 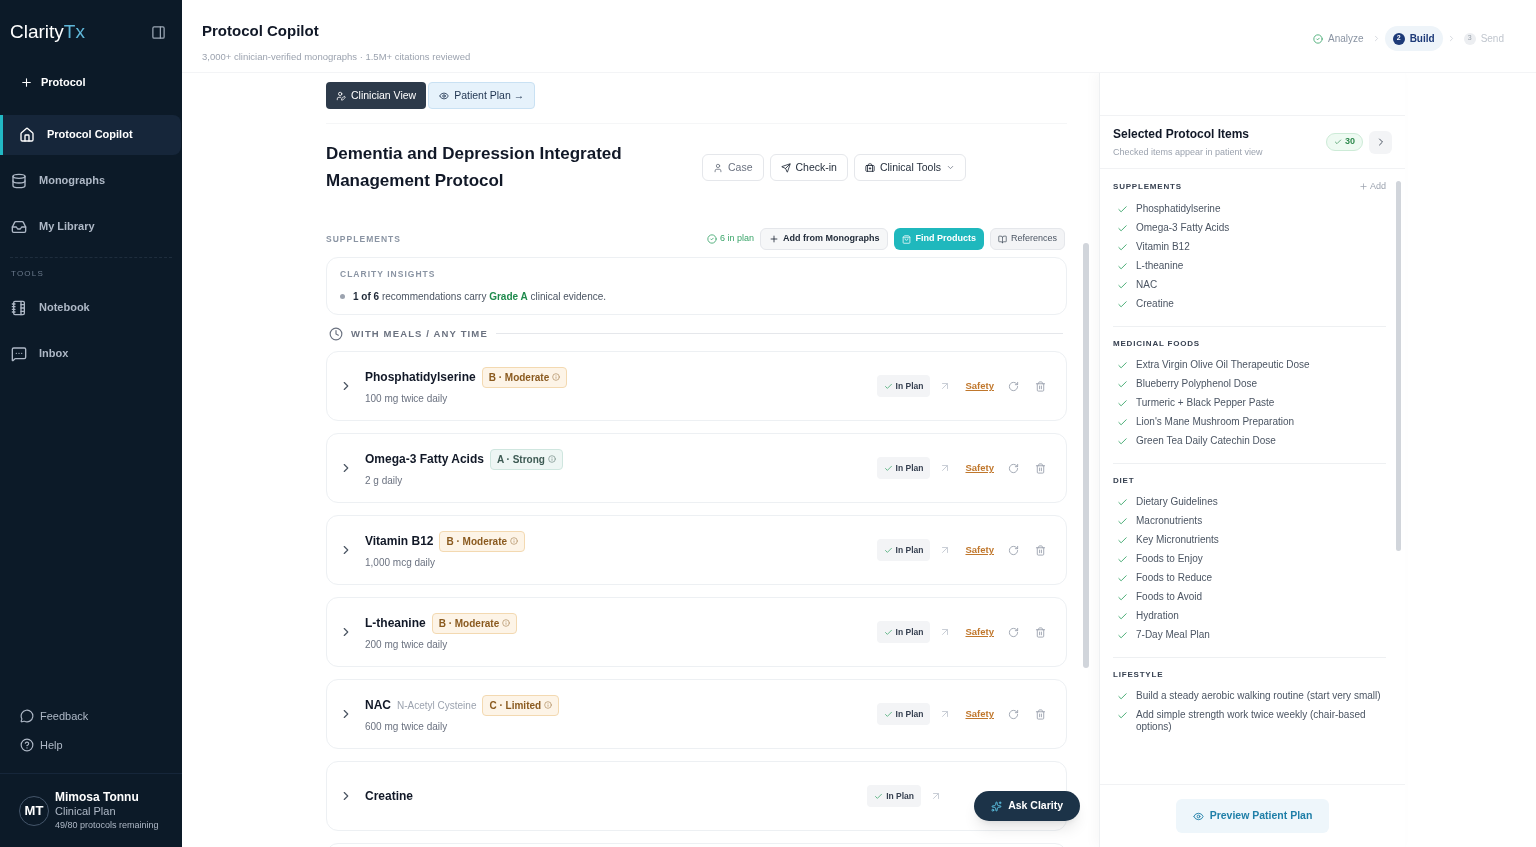 I want to click on selected-item-label: Vitamin B12, so click(x=1163, y=247).